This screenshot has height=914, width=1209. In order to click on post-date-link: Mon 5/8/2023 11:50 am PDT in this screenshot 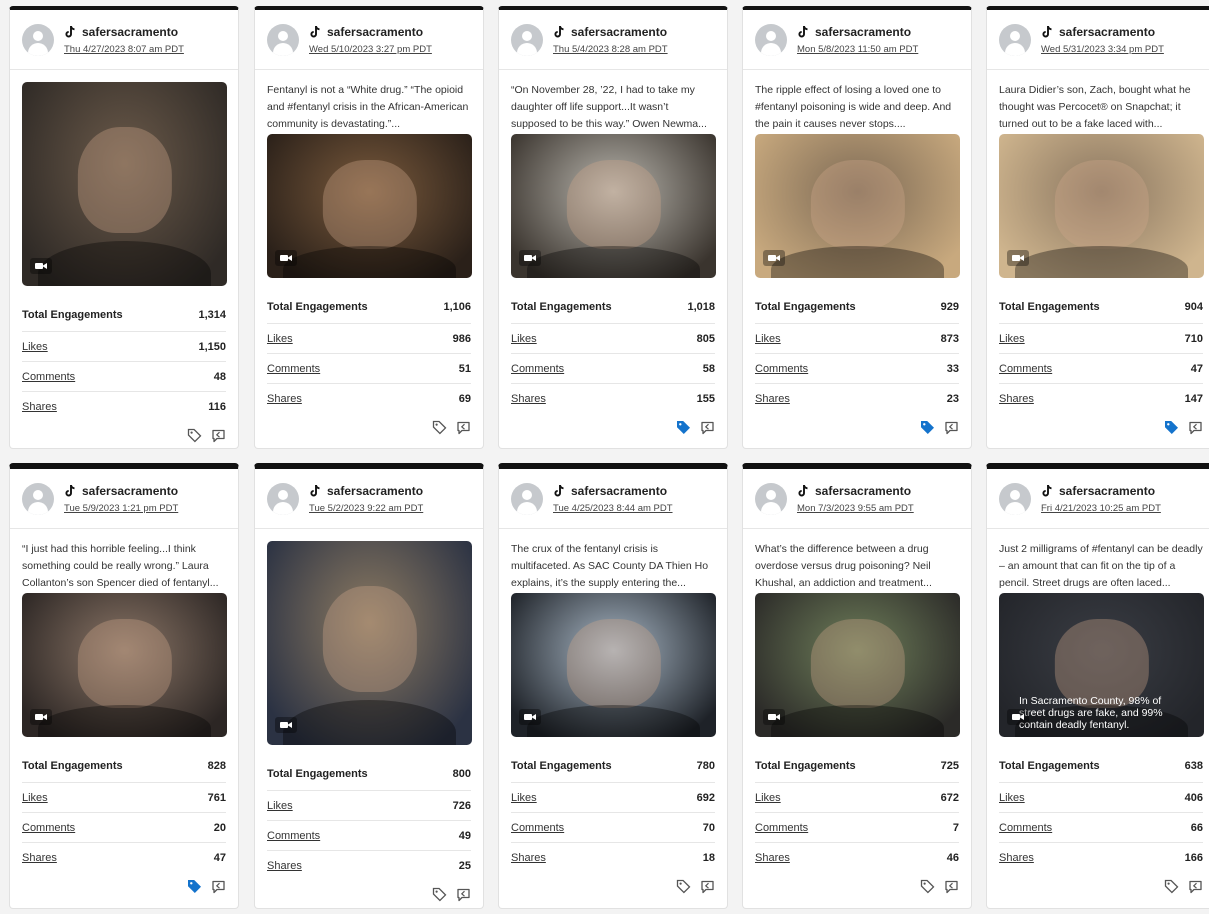, I will do `click(857, 49)`.